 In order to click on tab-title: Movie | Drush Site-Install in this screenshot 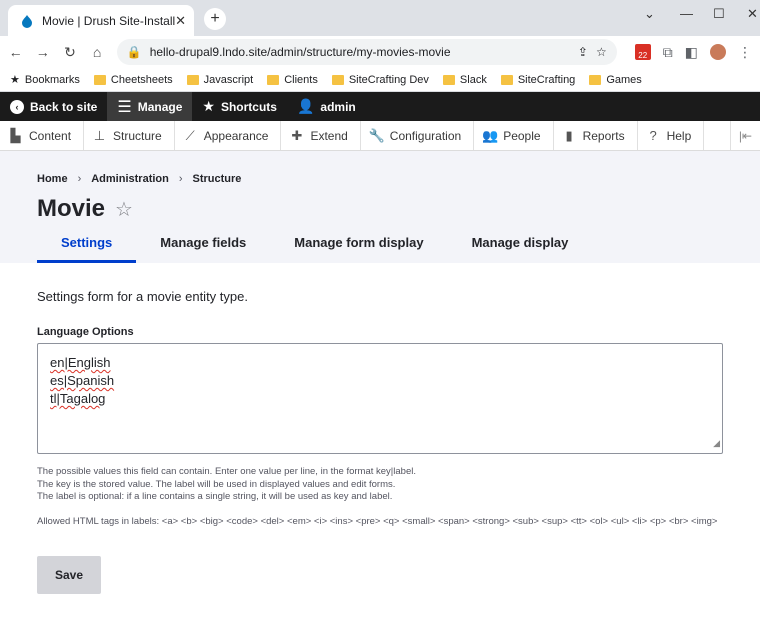, I will do `click(109, 20)`.